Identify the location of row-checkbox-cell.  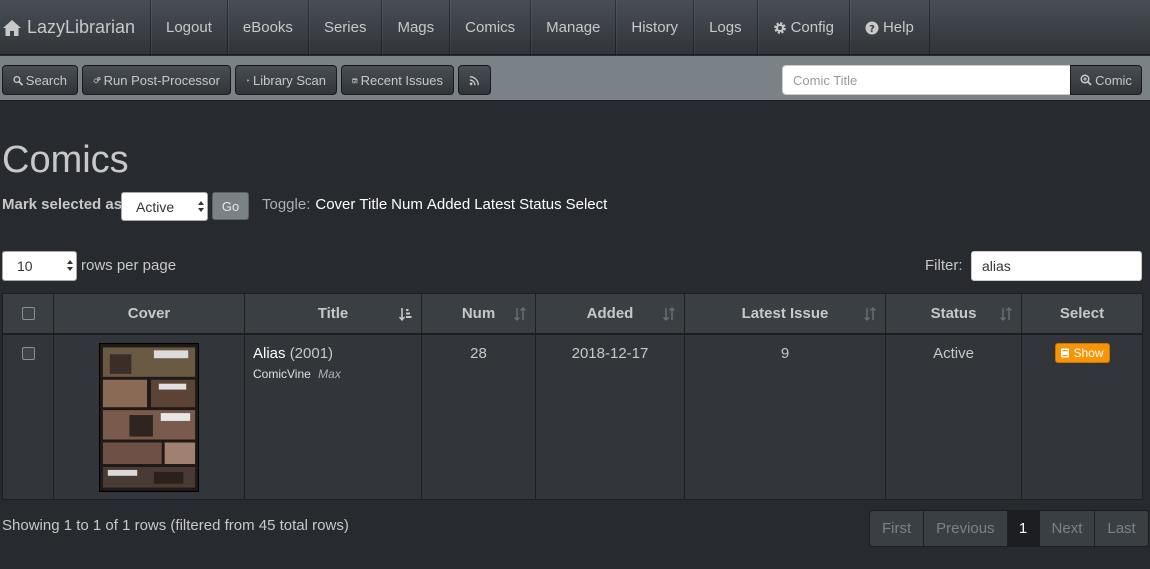
(28, 416).